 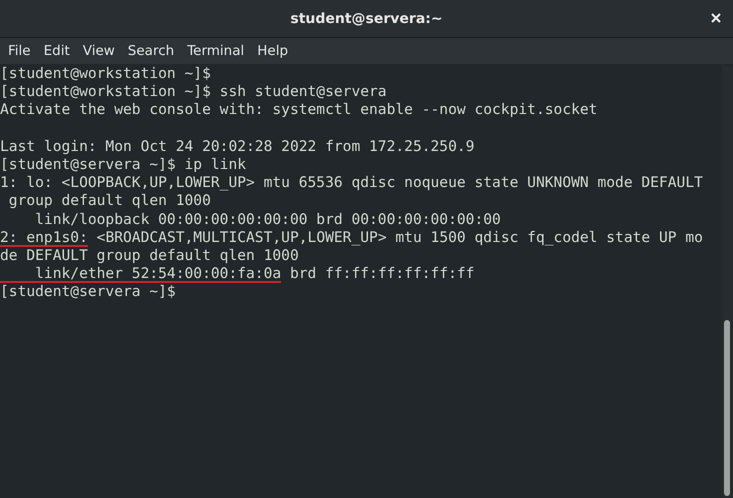 I want to click on terminal-text: <BROADCAST,MULTICAST,UP,LOWER_UP> mtu 1500 qdisc fq_codel state UP mo, so click(x=399, y=237).